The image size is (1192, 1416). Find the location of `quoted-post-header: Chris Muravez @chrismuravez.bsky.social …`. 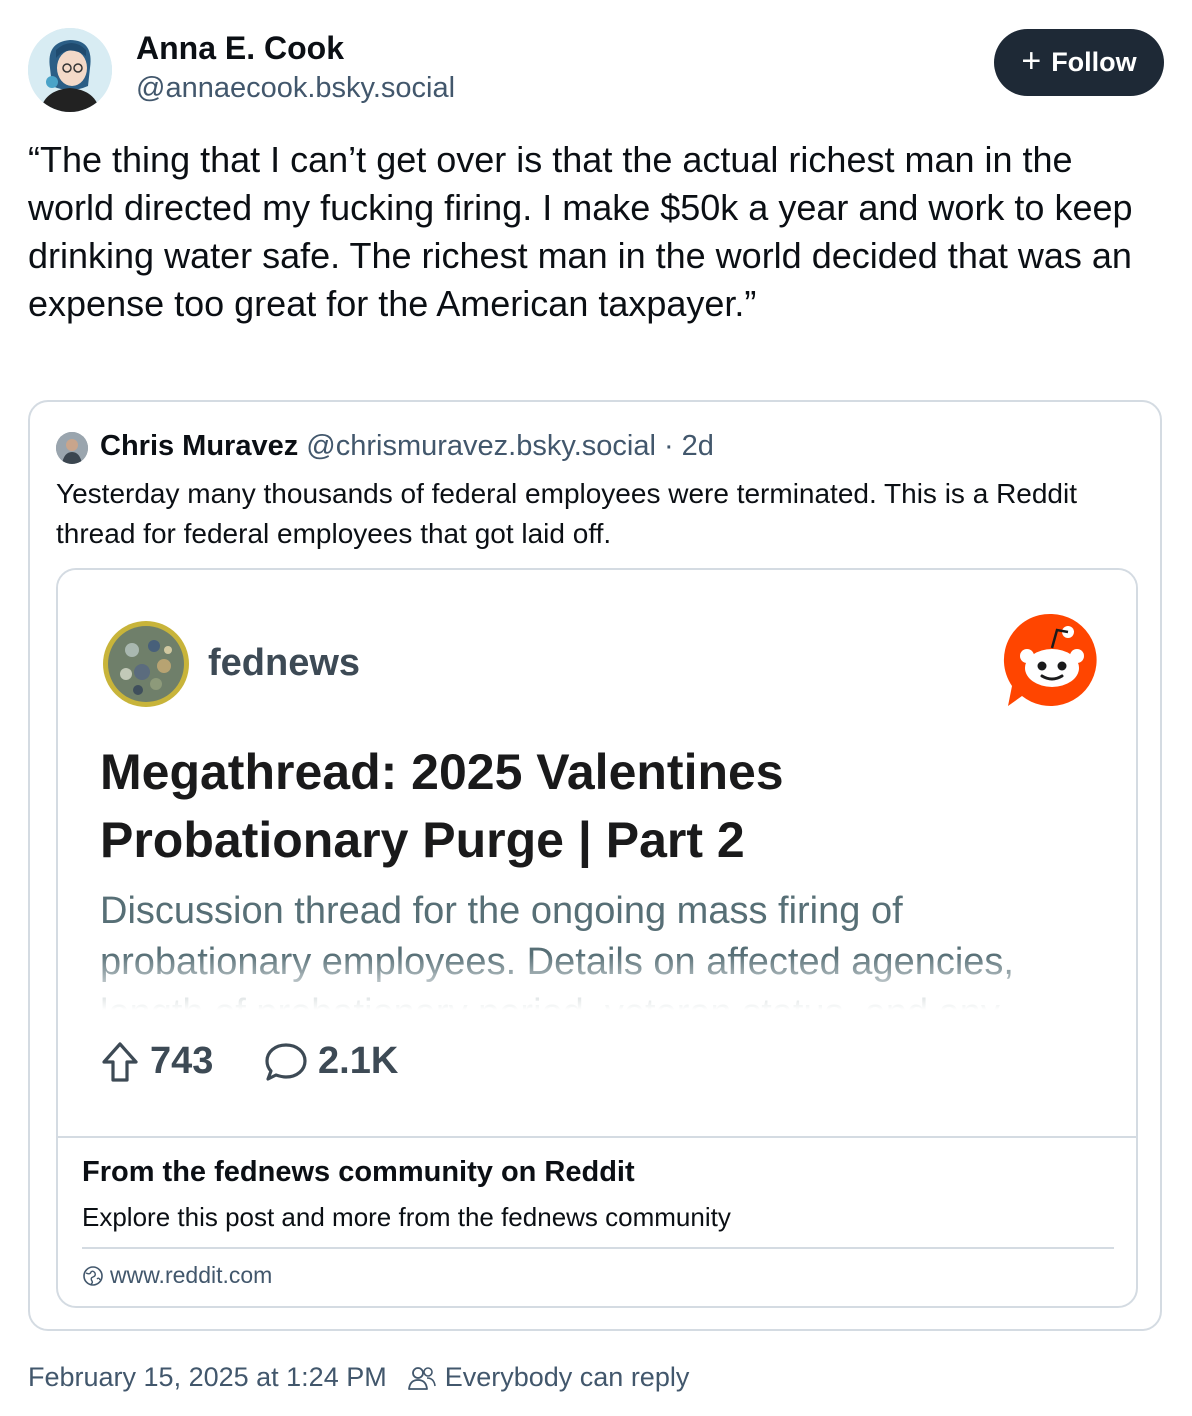

quoted-post-header: Chris Muravez @chrismuravez.bsky.social … is located at coordinates (407, 446).